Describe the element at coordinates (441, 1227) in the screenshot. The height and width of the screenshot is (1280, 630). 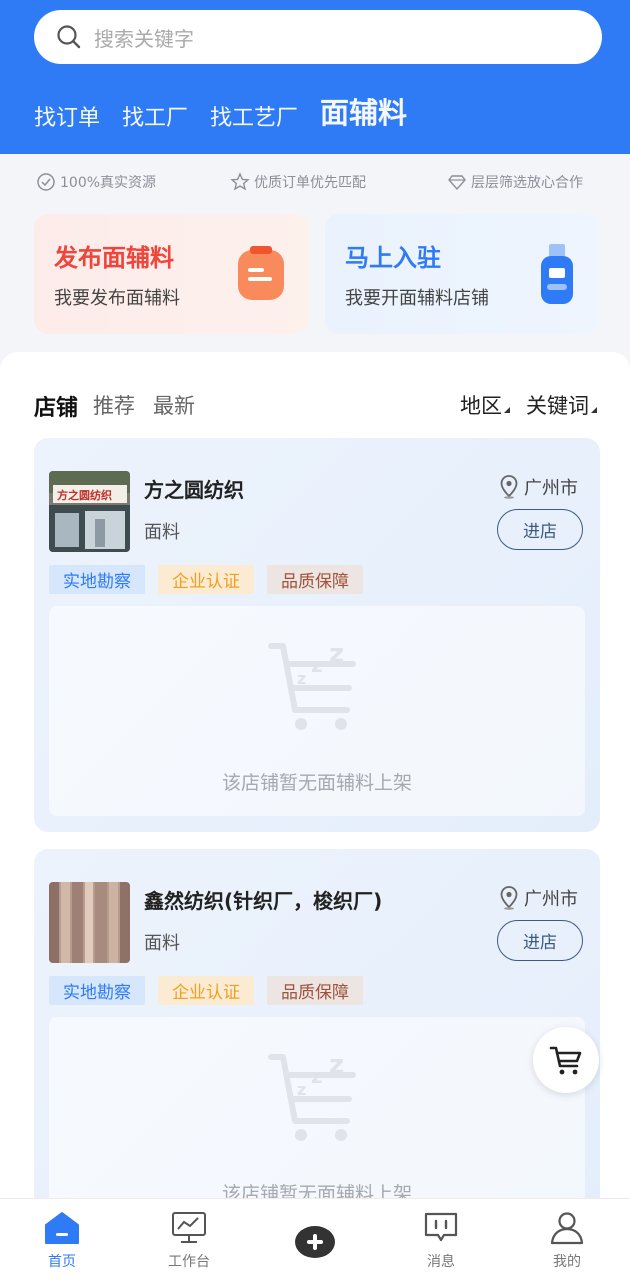
I see `message-icon` at that location.